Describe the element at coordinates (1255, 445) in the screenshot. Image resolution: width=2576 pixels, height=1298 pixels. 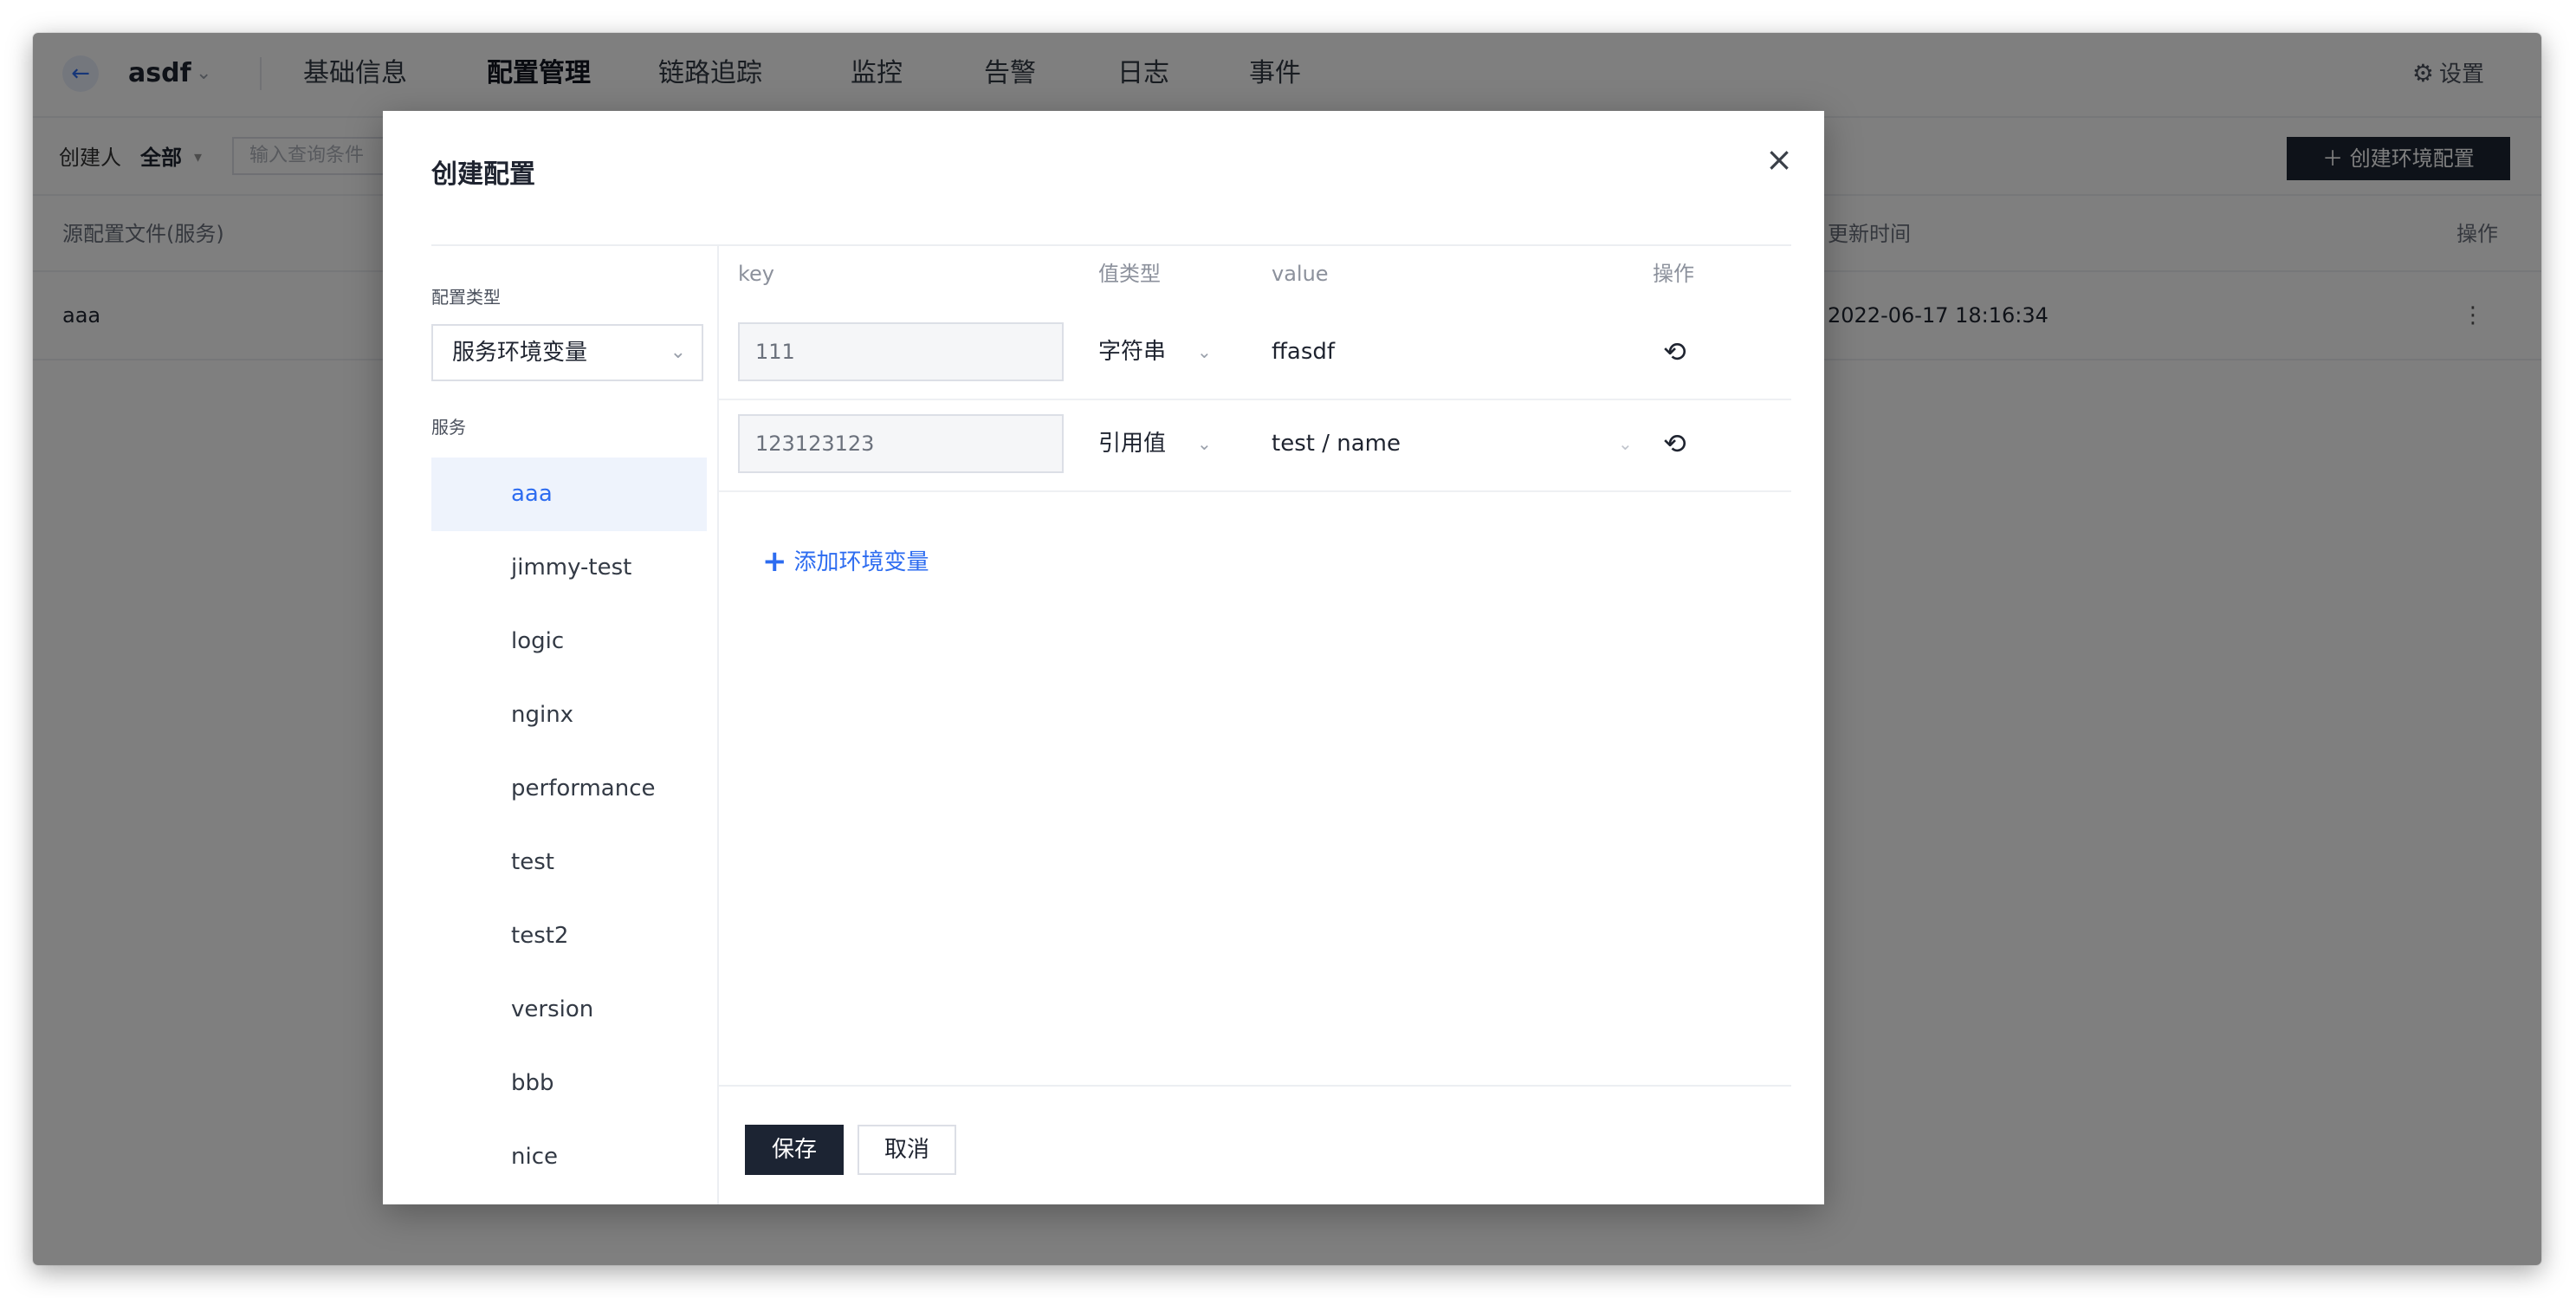
I see `env-var-row: 123123123 引用值 ⌄ test / name ⌄ ⟲` at that location.